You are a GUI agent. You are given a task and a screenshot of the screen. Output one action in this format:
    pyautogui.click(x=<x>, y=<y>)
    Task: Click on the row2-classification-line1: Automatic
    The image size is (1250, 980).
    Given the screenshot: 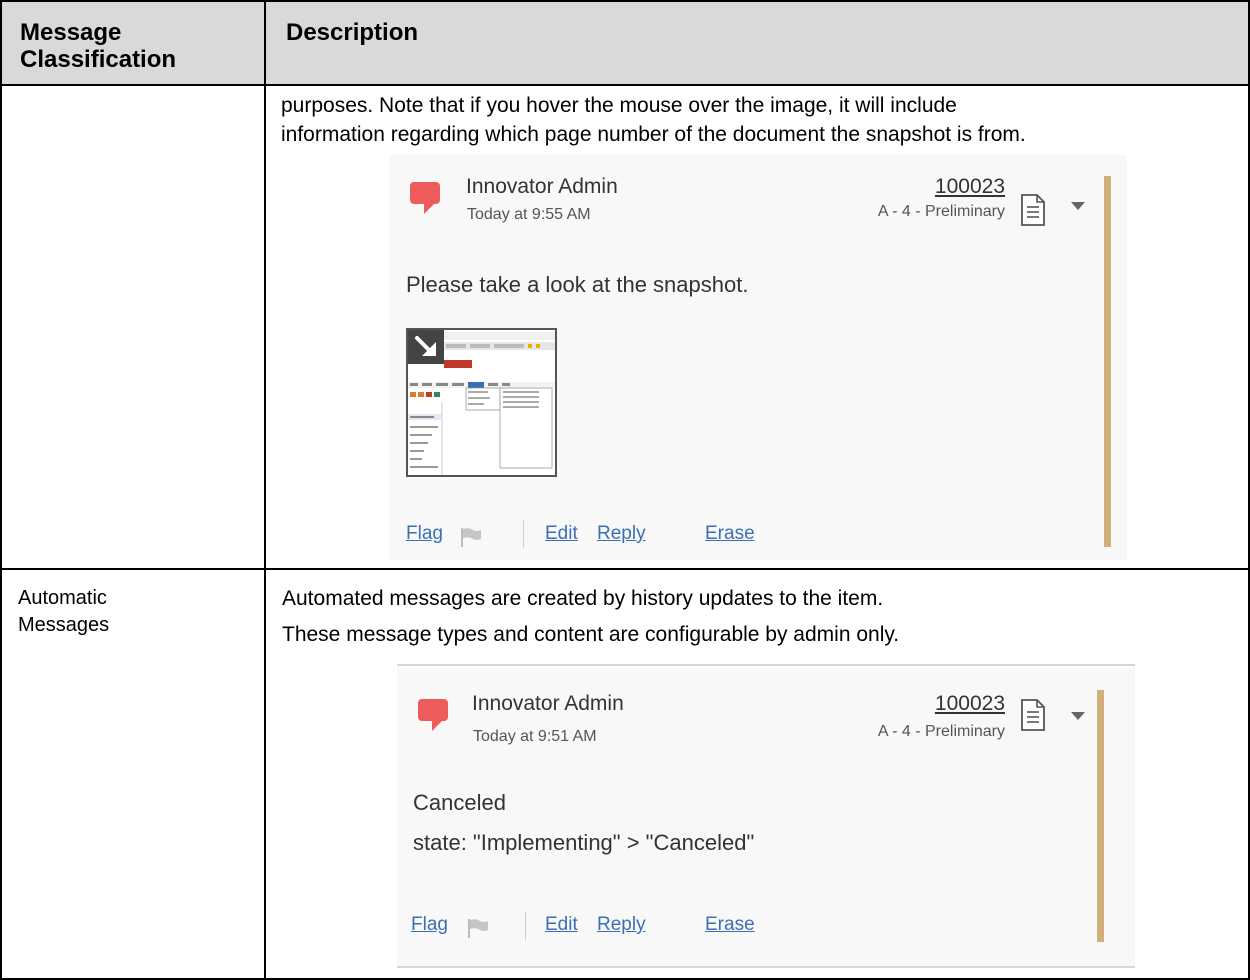 What is the action you would take?
    pyautogui.click(x=62, y=598)
    